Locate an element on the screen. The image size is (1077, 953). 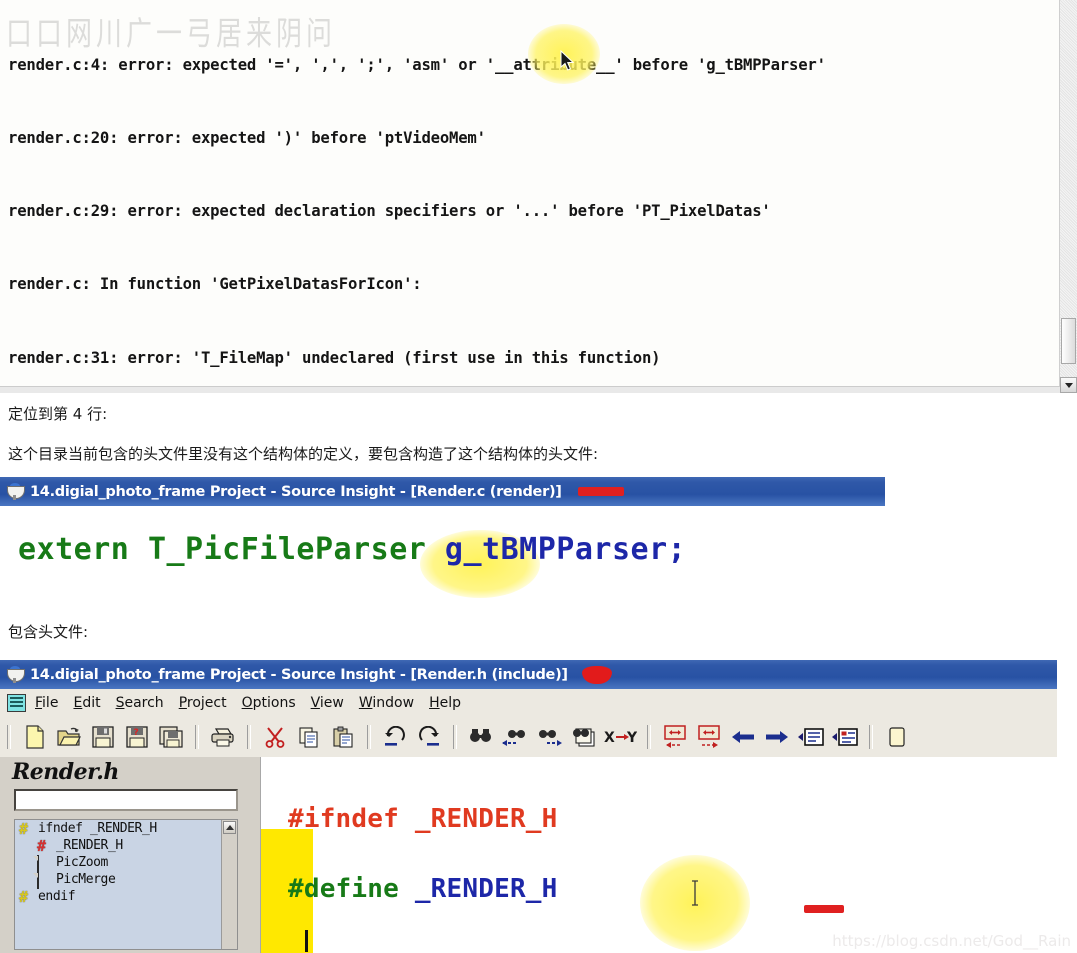
save-icon is located at coordinates (103, 737).